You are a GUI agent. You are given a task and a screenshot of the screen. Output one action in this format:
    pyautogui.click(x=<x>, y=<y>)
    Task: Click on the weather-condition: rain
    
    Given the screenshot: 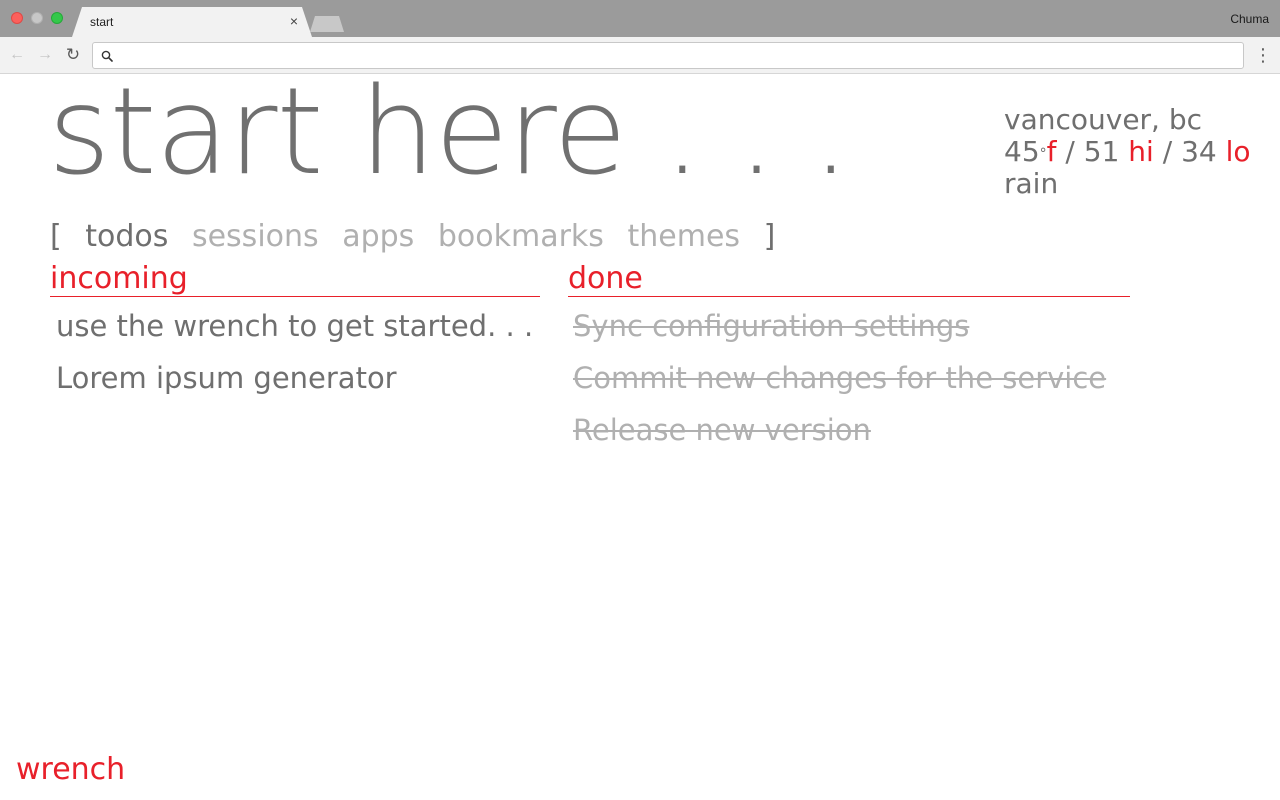 What is the action you would take?
    pyautogui.click(x=1031, y=183)
    